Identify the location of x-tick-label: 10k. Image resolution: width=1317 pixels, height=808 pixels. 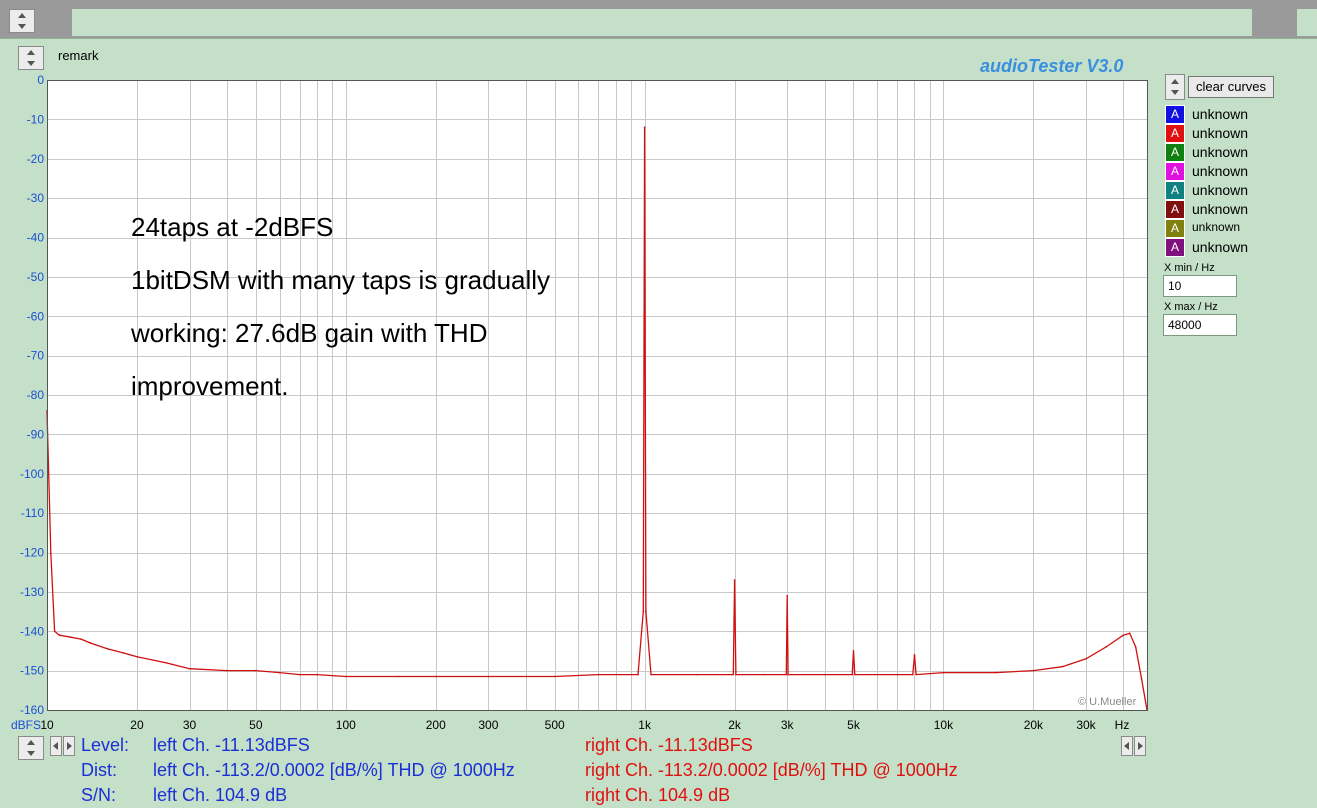
(944, 725).